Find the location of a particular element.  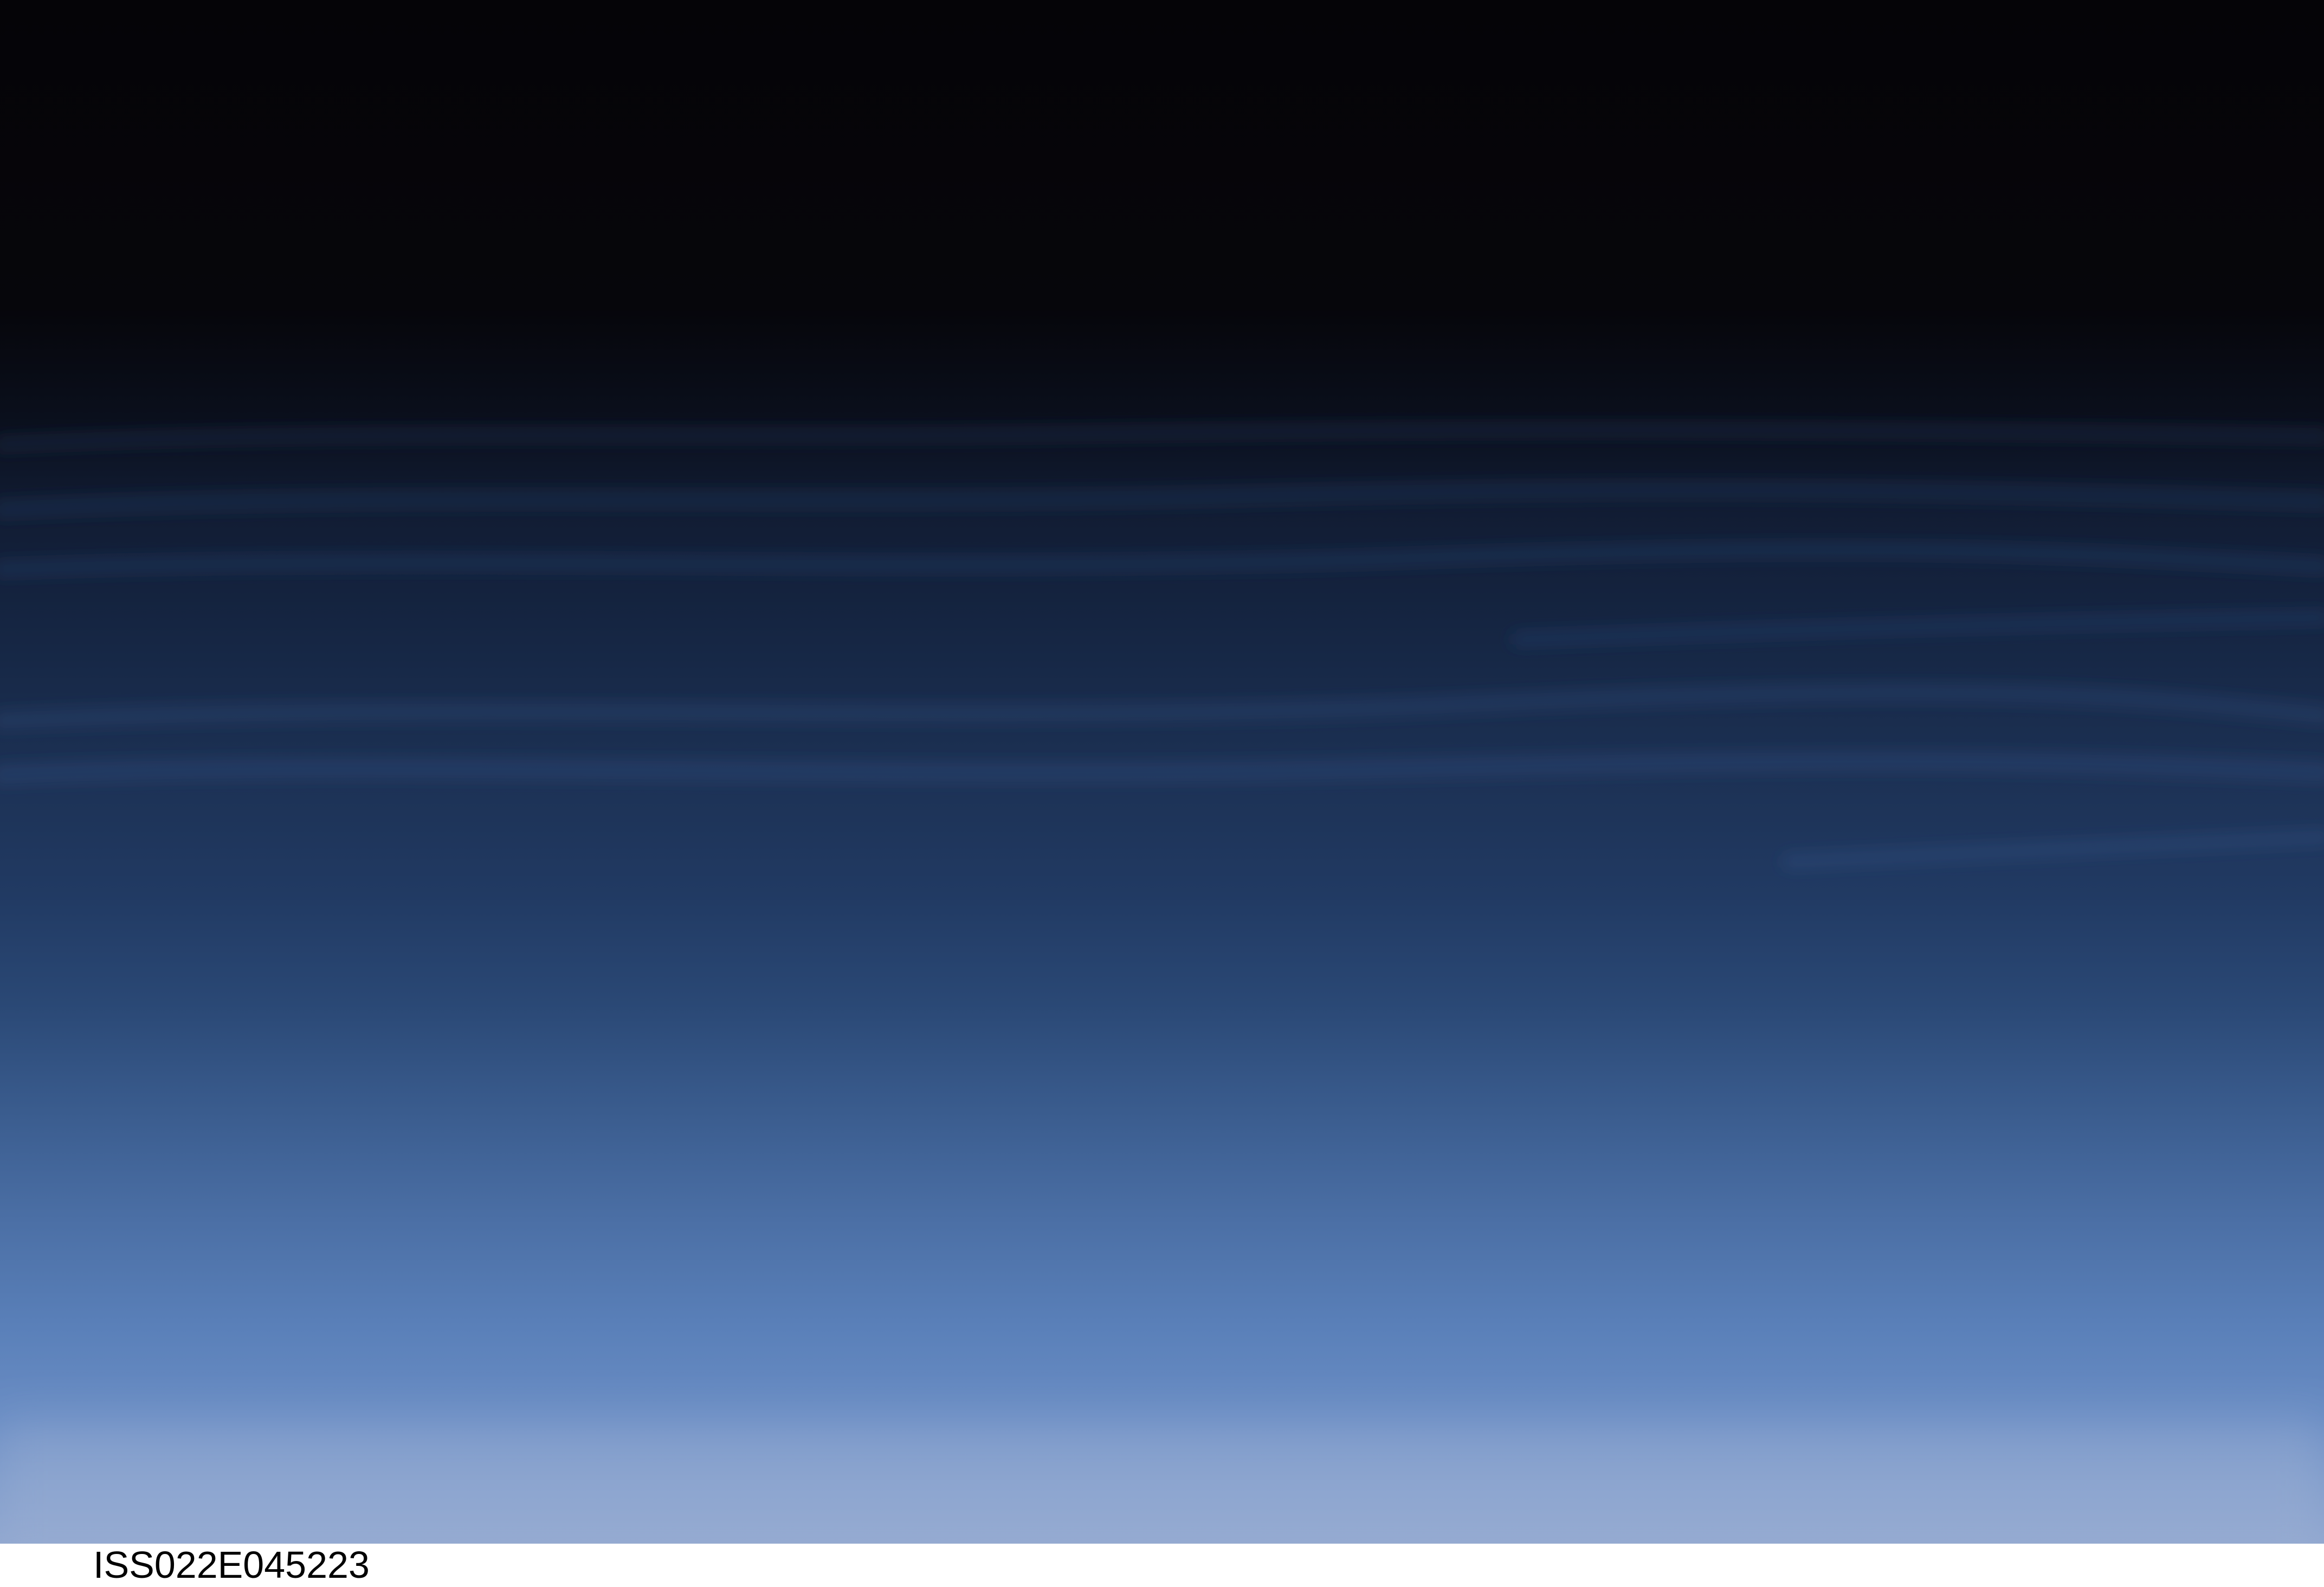

photo-id-caption: ISS022E045223 is located at coordinates (231, 1565).